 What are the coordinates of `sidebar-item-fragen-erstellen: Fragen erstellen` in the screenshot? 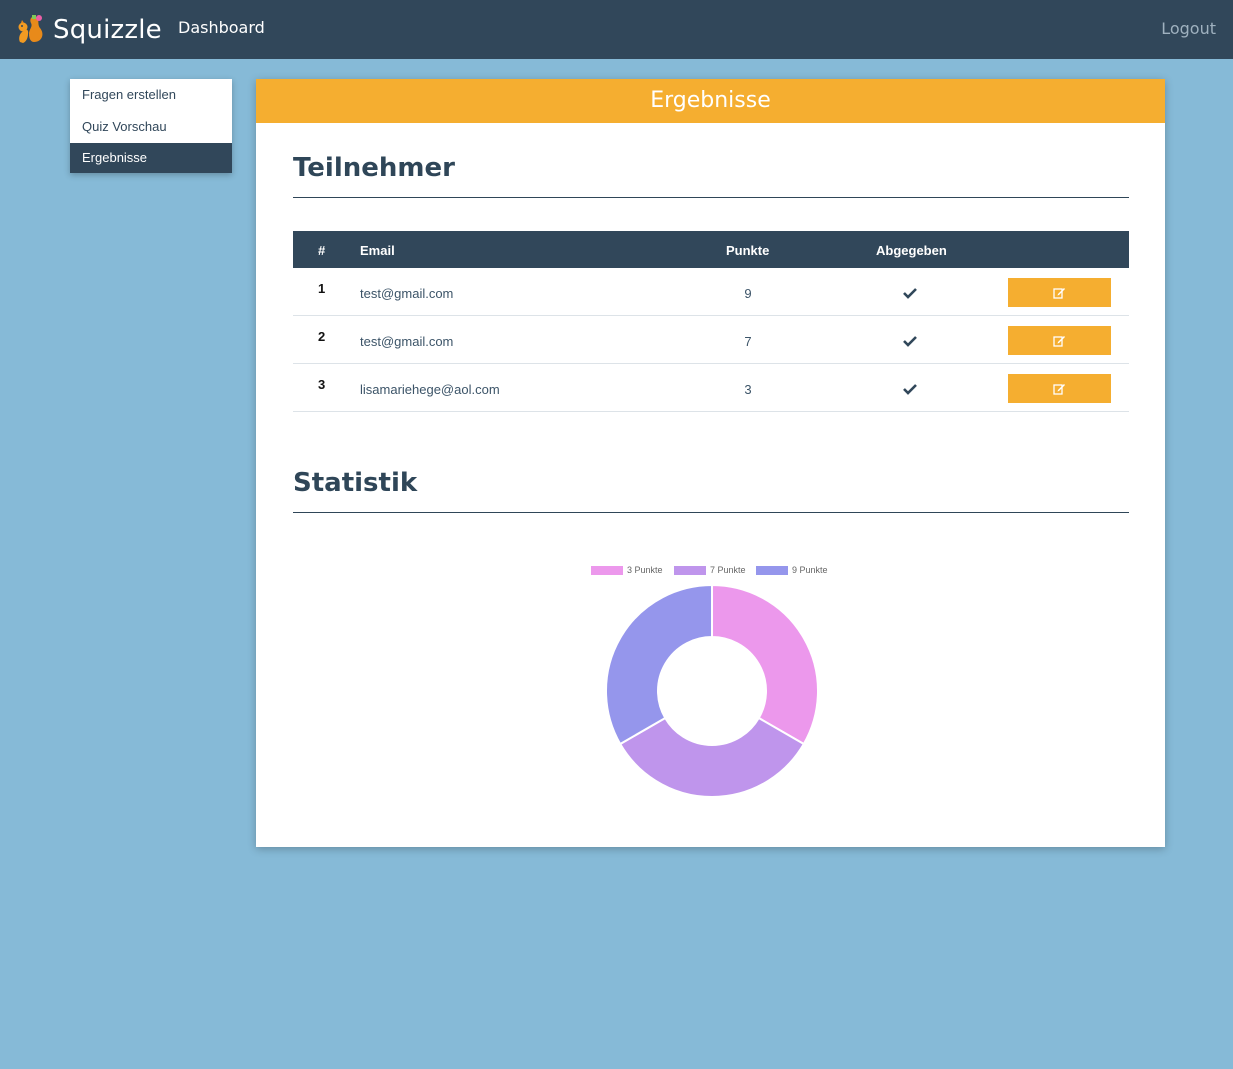 It's located at (151, 95).